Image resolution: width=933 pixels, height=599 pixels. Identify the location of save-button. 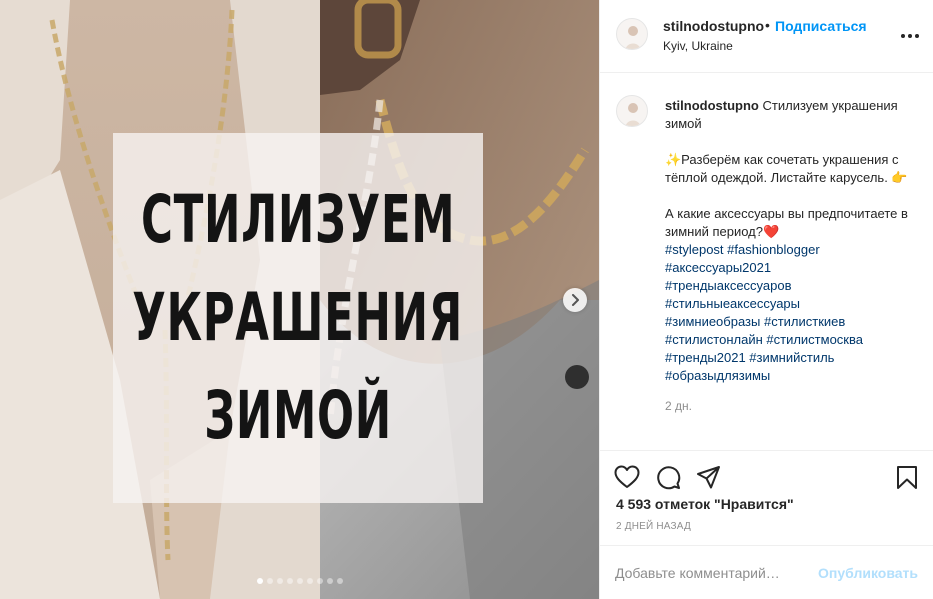
(907, 477).